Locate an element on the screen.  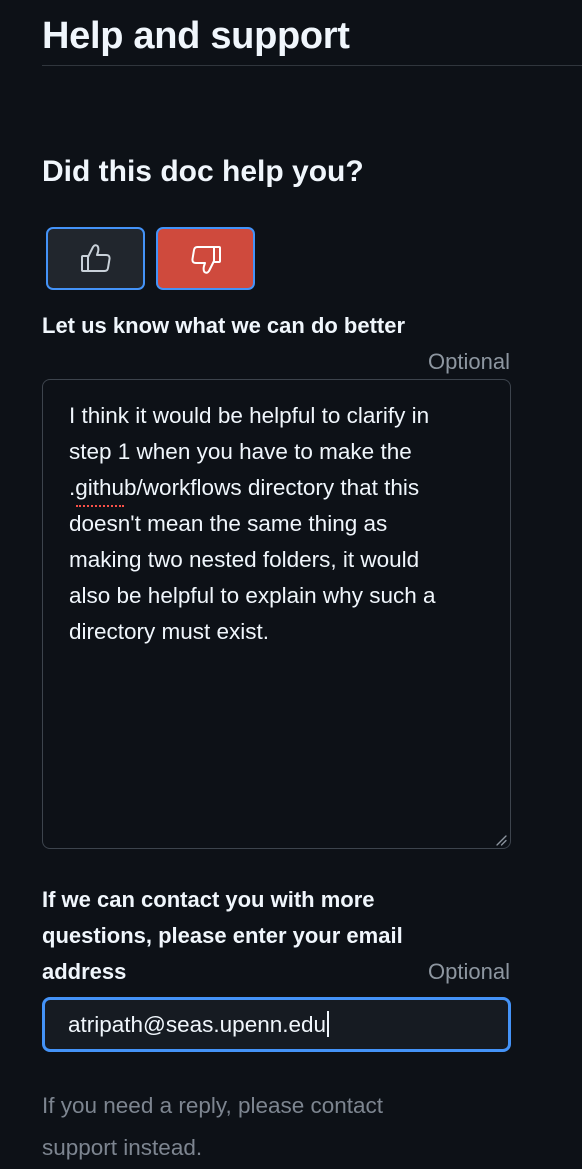
resize-handle-icon is located at coordinates (501, 839).